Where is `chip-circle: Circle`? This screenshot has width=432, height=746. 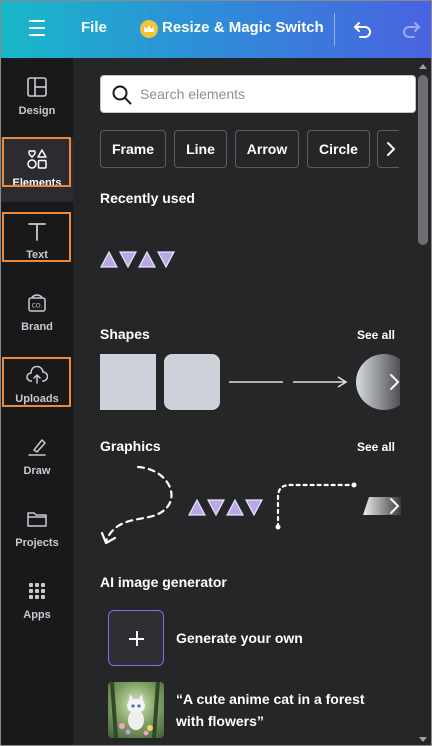 chip-circle: Circle is located at coordinates (338, 149).